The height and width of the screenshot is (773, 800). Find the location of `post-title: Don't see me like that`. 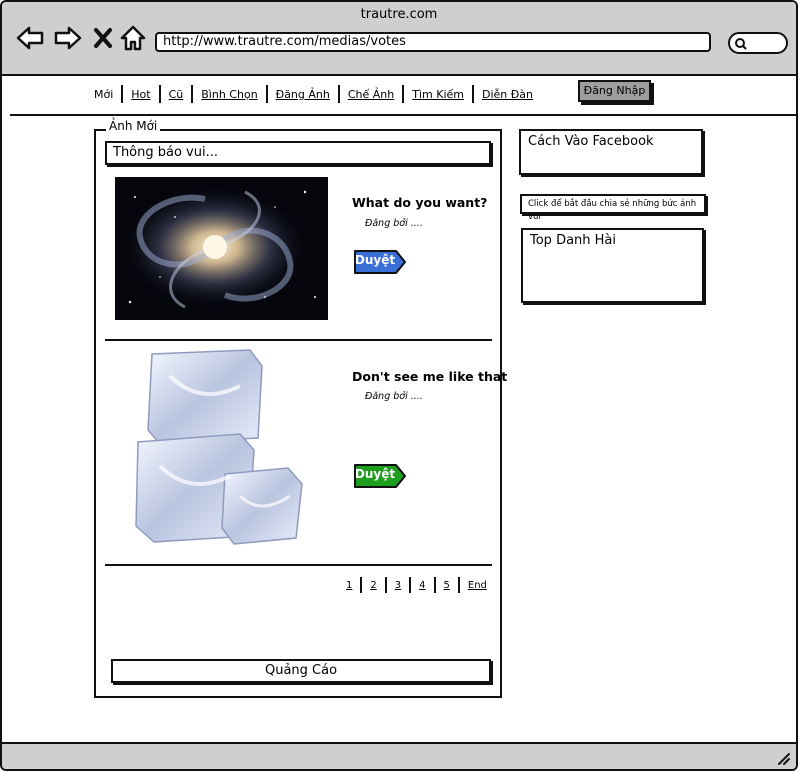

post-title: Don't see me like that is located at coordinates (429, 376).